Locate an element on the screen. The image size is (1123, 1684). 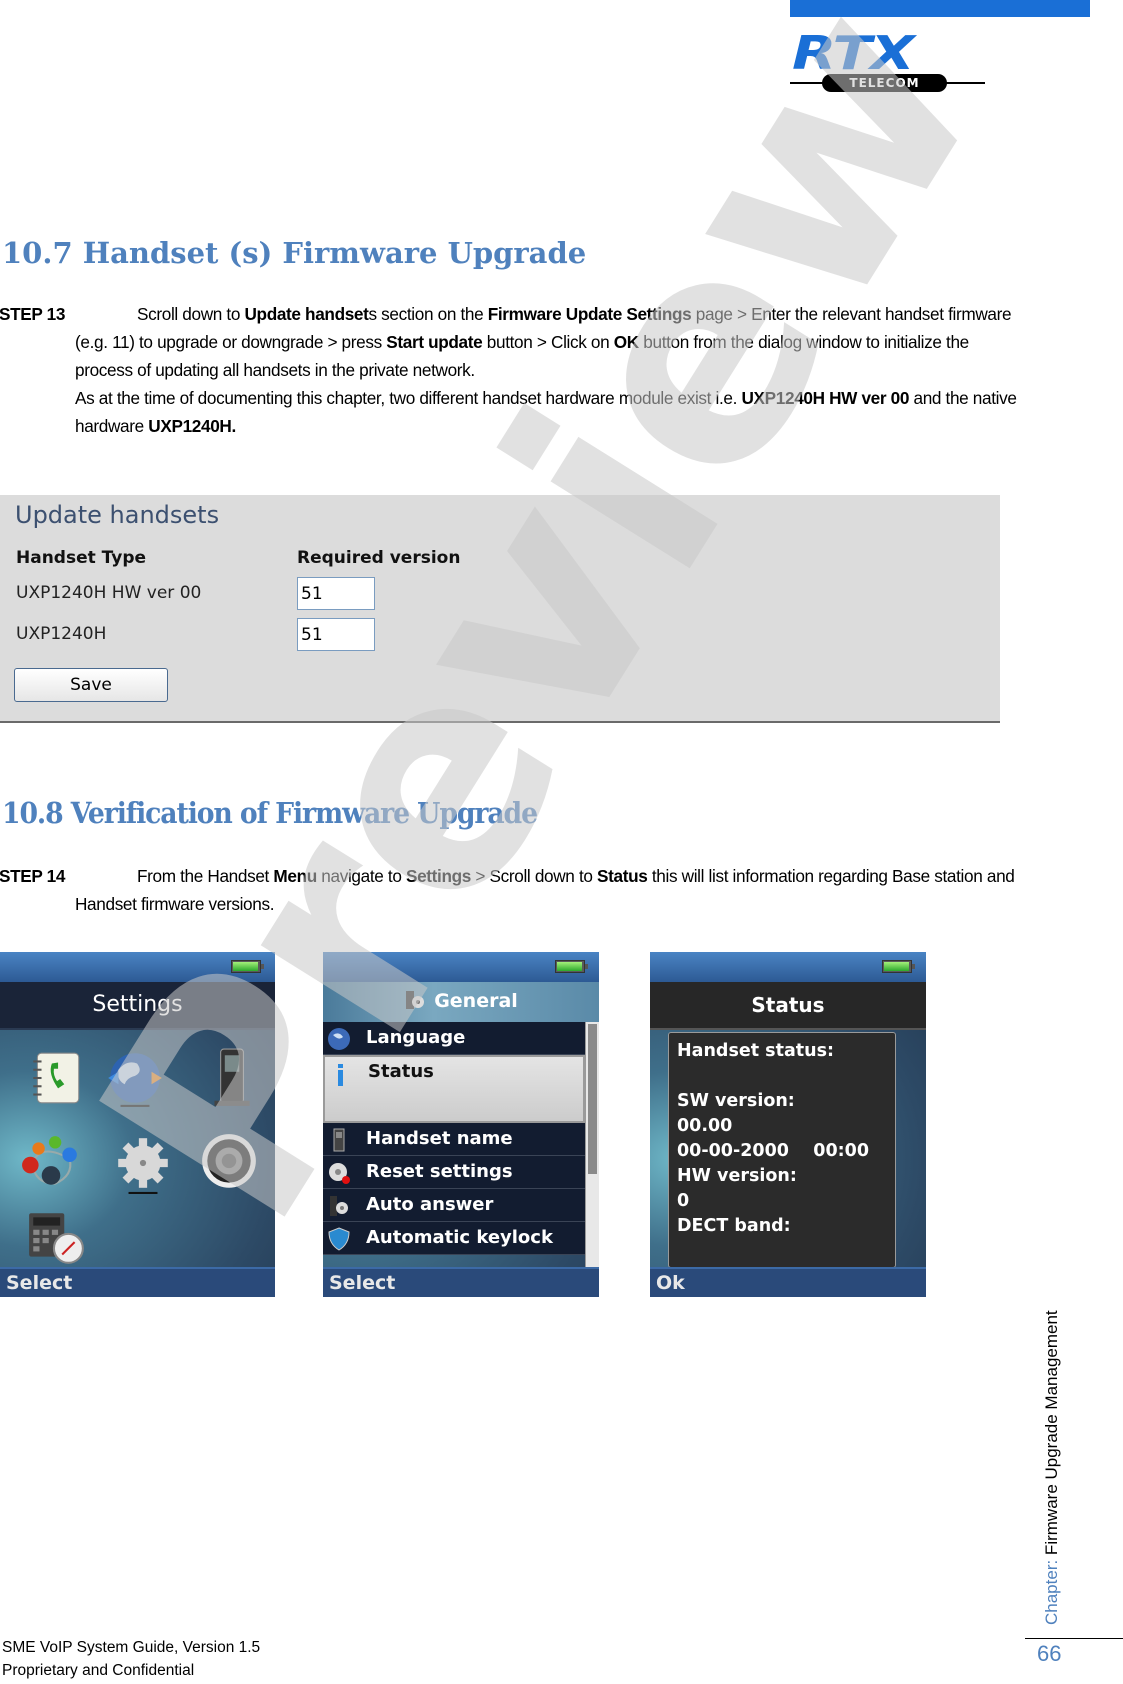
menu-item-language: Language is located at coordinates (454, 1038).